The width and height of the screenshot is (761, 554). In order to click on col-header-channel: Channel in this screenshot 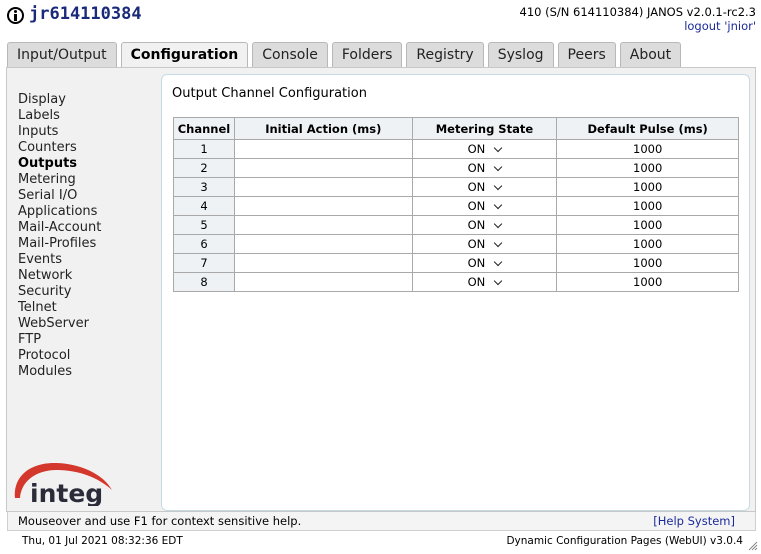, I will do `click(204, 128)`.